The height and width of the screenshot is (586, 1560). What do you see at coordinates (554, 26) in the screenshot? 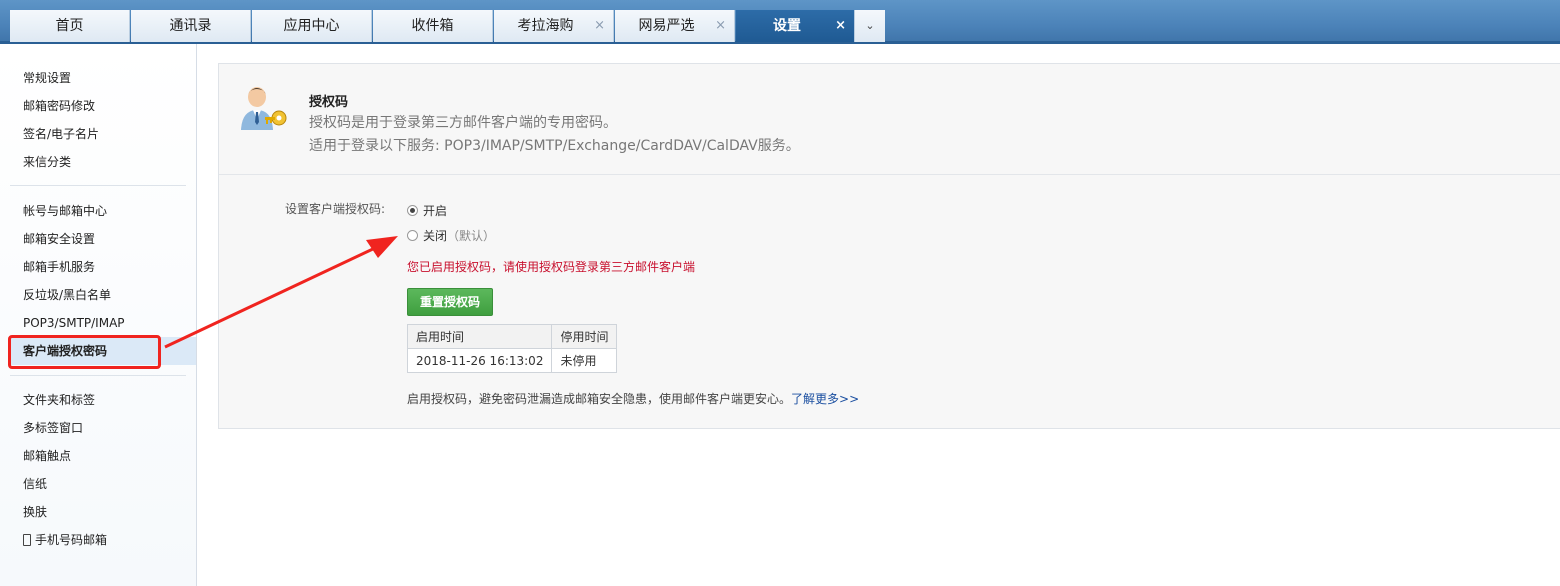
I see `tab-kaola: 考拉海购 ×` at bounding box center [554, 26].